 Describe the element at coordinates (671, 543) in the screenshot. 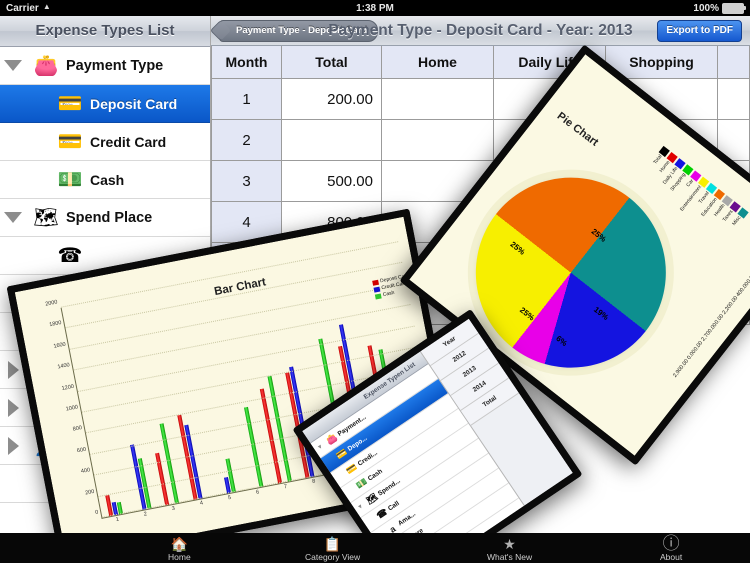

I see `info-icon: ⓘ` at that location.